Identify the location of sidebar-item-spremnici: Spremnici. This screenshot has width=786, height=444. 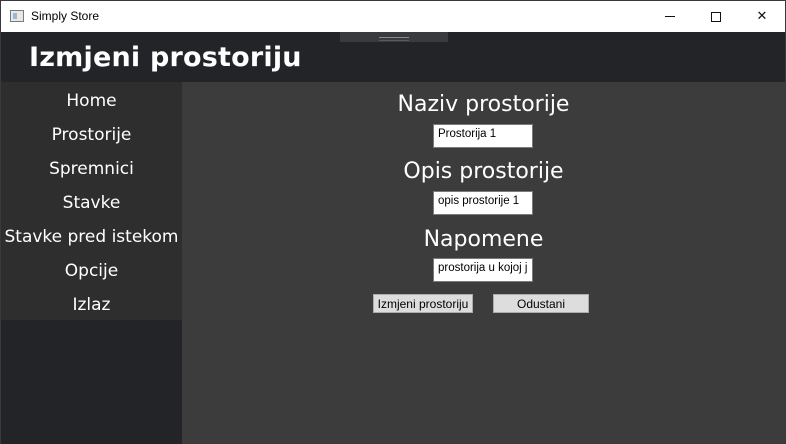
(91, 169).